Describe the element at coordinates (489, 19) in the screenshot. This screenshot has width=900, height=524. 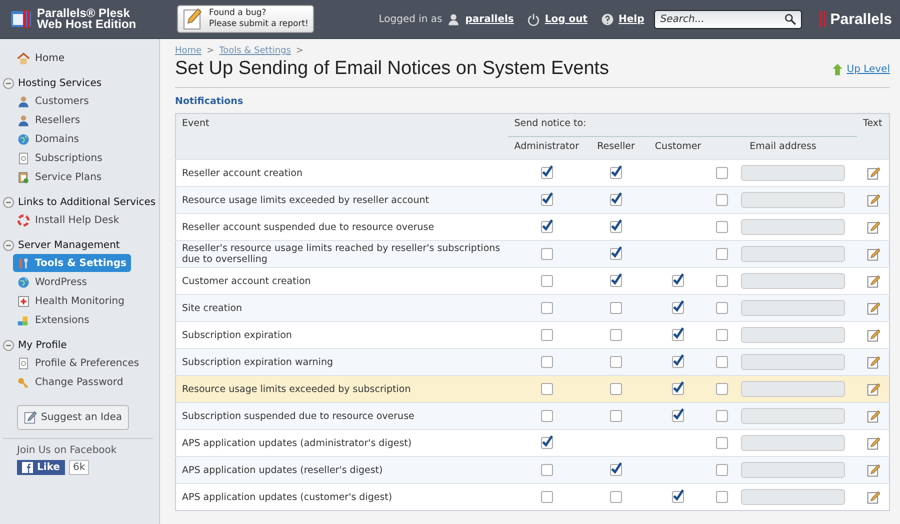
I see `username-link: parallels` at that location.